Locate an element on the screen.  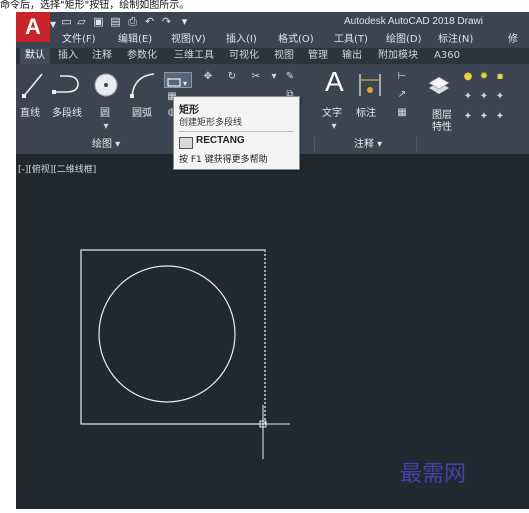
rectangle-button: ▾ is located at coordinates (178, 80).